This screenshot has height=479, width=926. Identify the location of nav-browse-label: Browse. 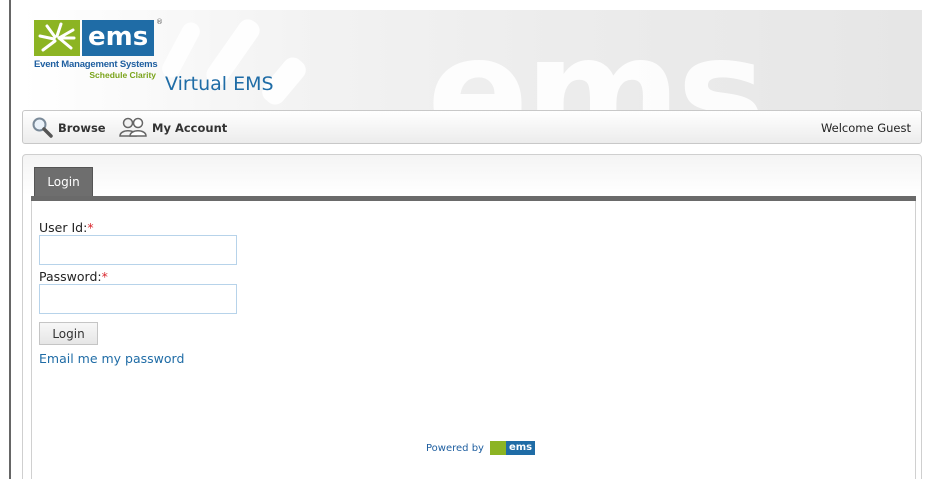
(82, 128).